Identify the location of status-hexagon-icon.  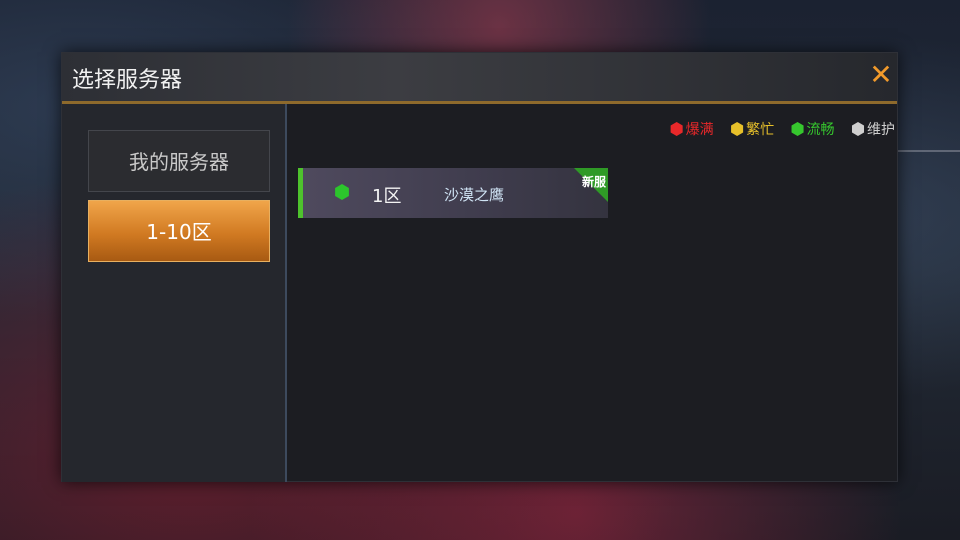
(342, 192).